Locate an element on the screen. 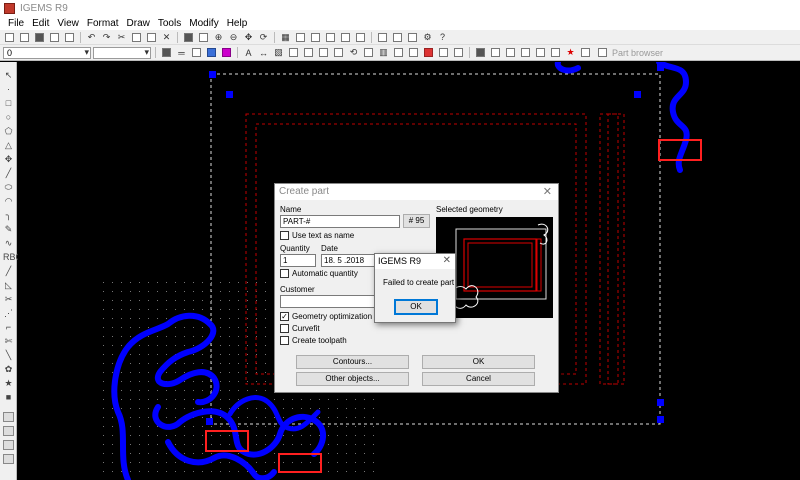 This screenshot has height=480, width=800. machine-icon is located at coordinates (510, 53).